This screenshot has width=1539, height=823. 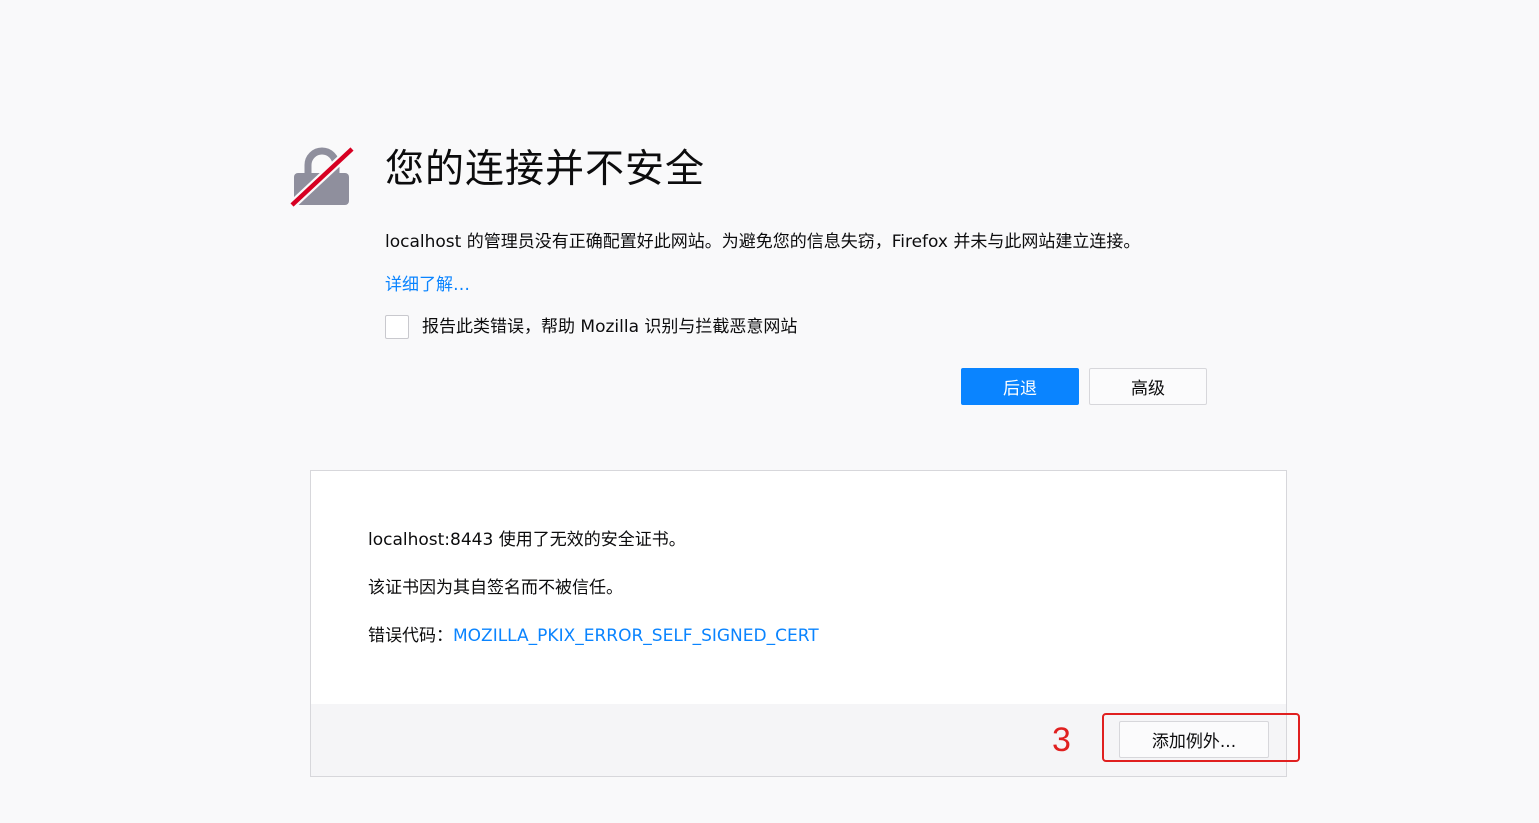 I want to click on invalid-cert-text: localhost:8443 使用了无效的安全证书。, so click(x=527, y=540).